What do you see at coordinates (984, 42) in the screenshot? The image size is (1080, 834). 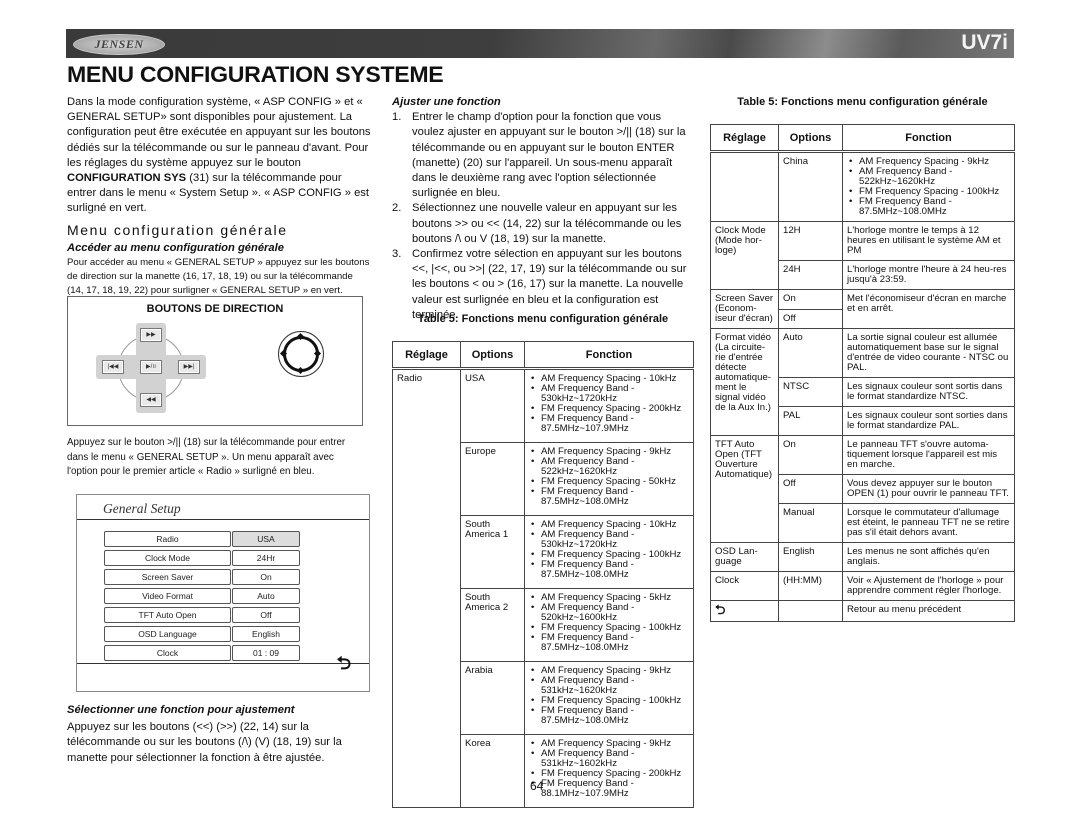 I see `model-name: UV7i` at bounding box center [984, 42].